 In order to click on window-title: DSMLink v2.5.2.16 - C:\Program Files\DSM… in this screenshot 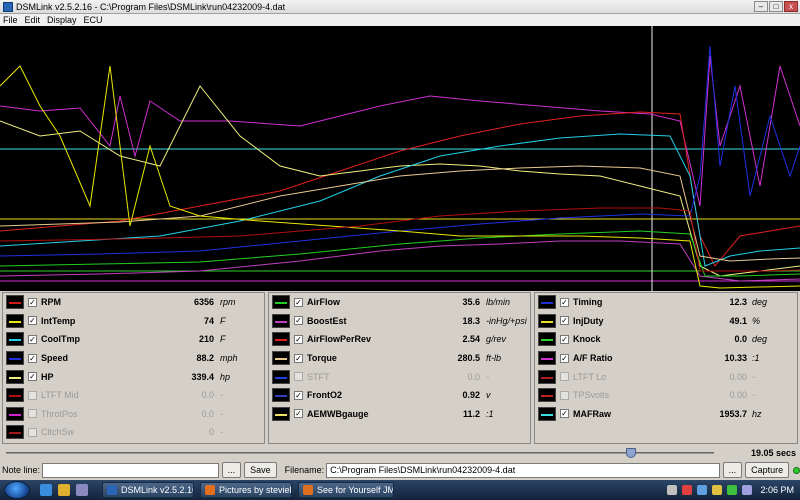, I will do `click(151, 6)`.